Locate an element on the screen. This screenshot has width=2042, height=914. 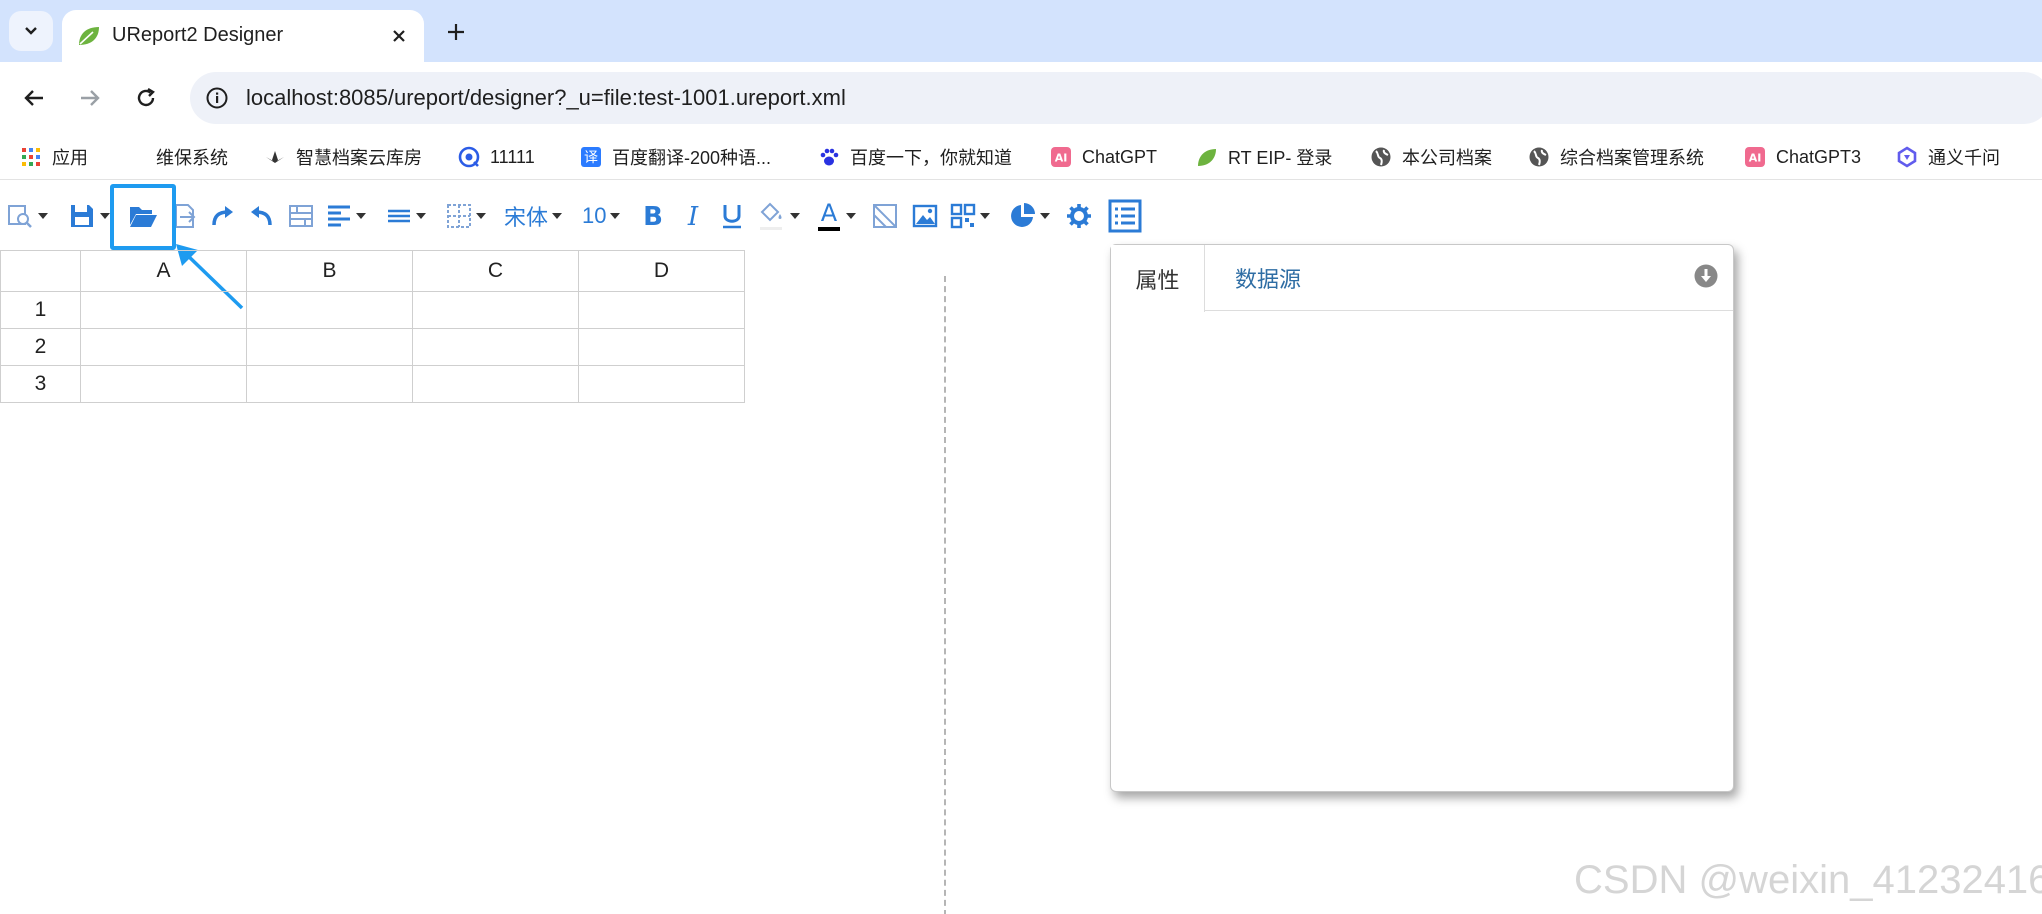
ai-badge-icon: AI is located at coordinates (1061, 157).